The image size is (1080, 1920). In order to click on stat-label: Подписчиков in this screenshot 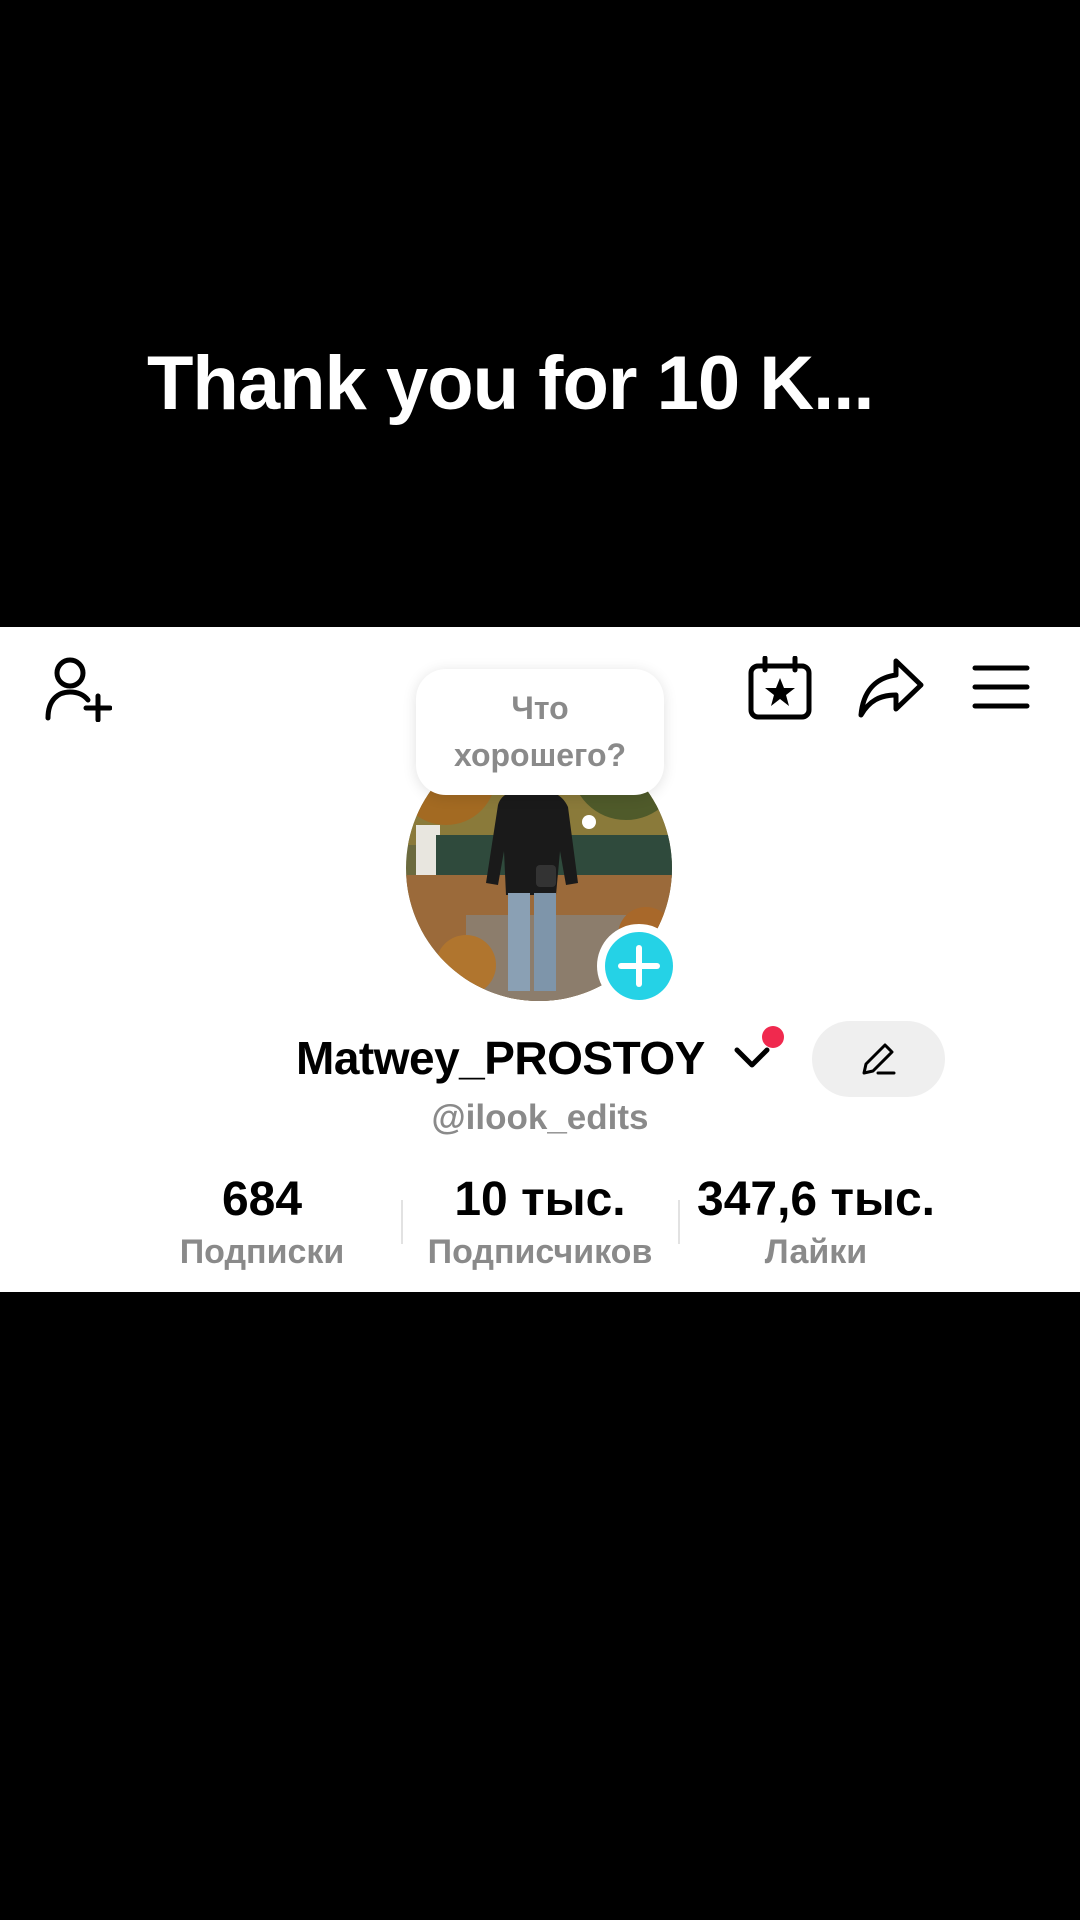, I will do `click(540, 1252)`.